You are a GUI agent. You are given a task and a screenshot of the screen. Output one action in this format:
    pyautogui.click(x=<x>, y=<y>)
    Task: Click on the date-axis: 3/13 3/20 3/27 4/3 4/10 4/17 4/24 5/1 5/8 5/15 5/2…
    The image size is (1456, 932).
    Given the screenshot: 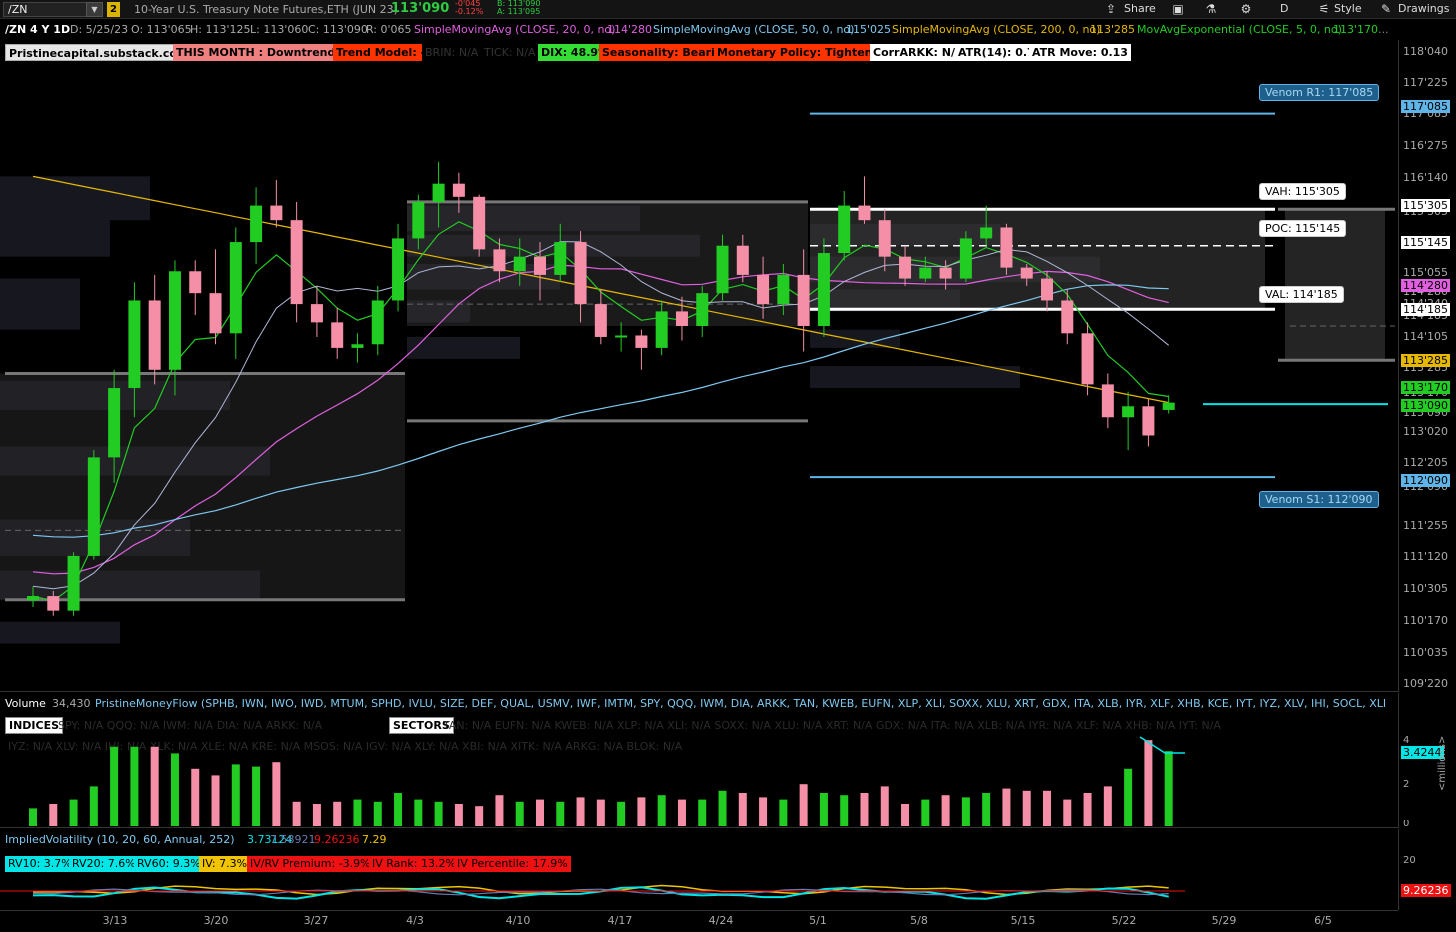 What is the action you would take?
    pyautogui.click(x=699, y=921)
    